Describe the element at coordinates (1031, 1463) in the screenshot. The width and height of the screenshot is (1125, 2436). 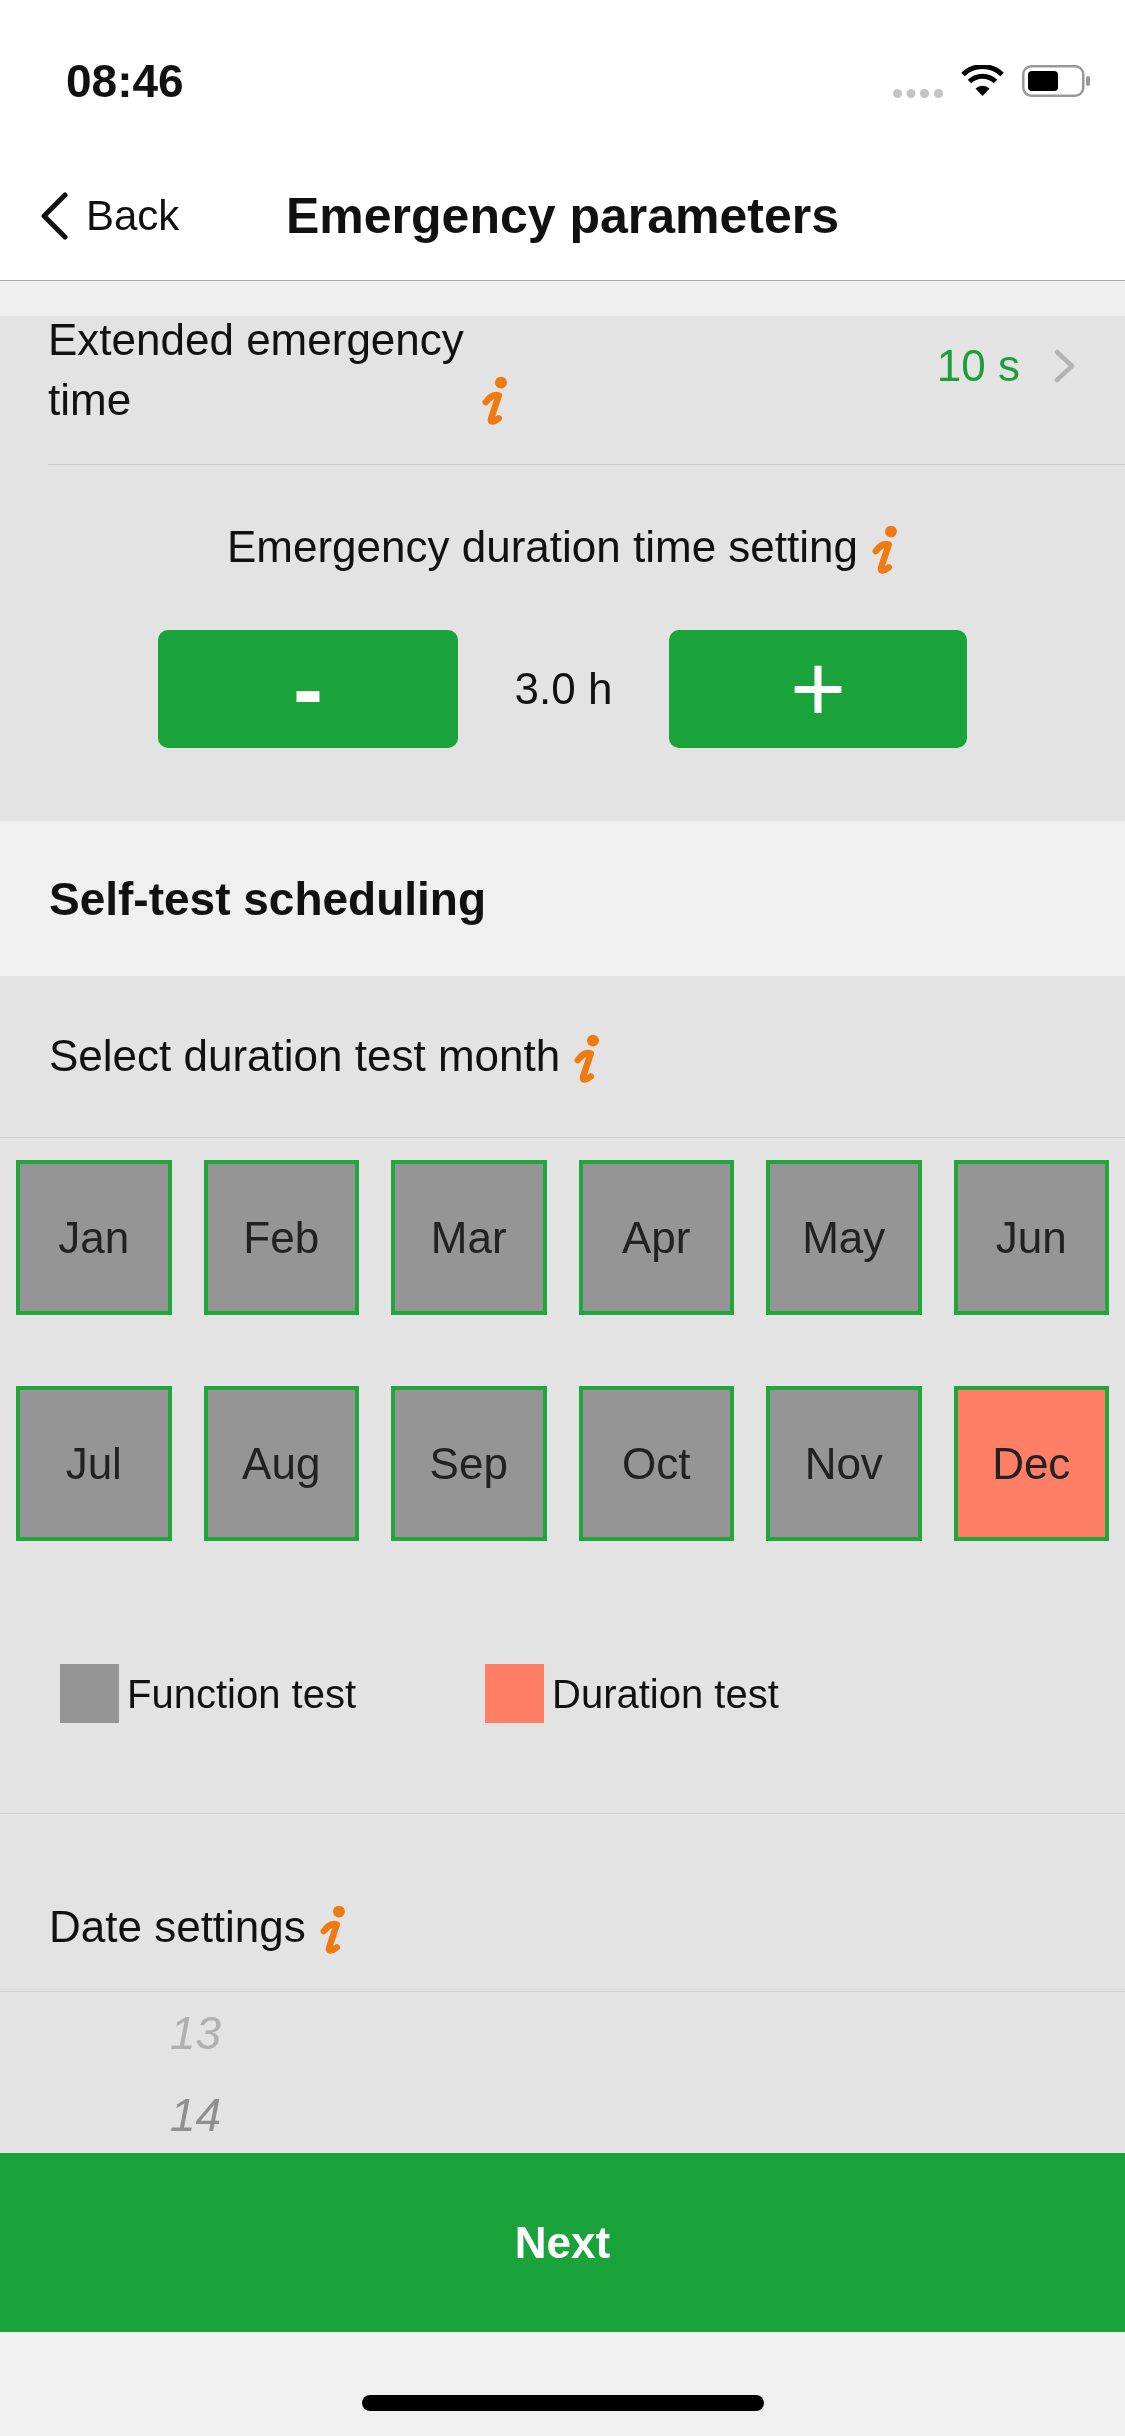
I see `month-tile: Dec` at that location.